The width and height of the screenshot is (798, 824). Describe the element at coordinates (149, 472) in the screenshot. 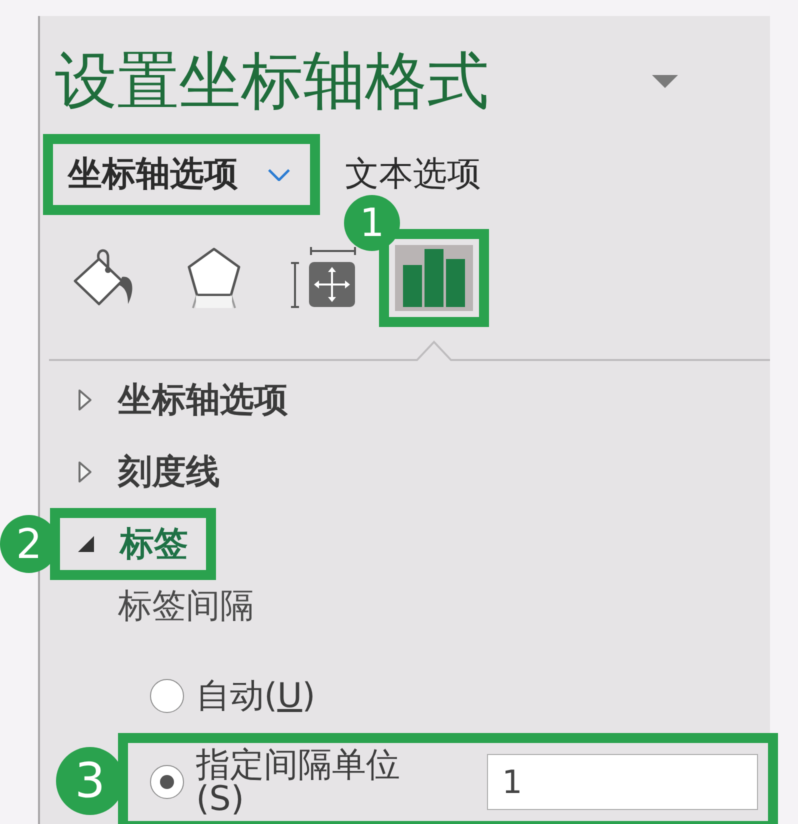

I see `section-header: 刻度线` at that location.